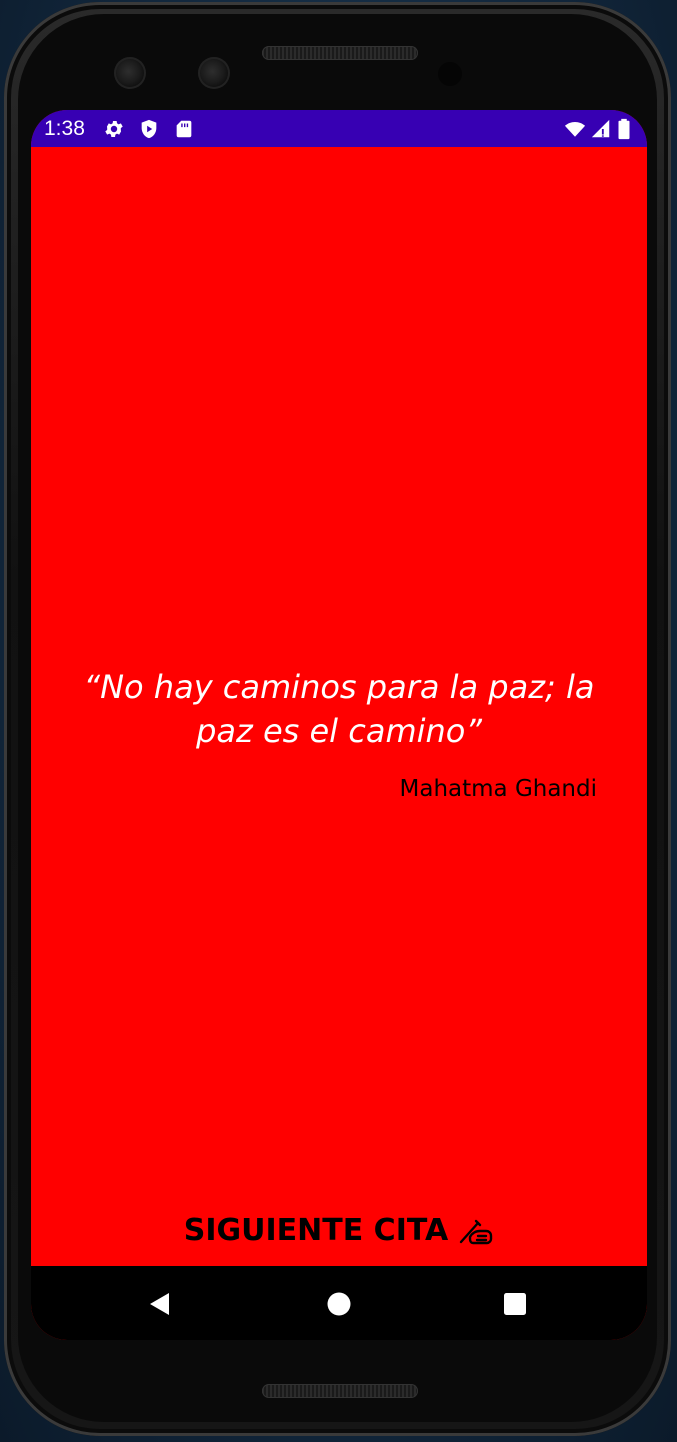  I want to click on front-camera-secondary-icon, so click(214, 73).